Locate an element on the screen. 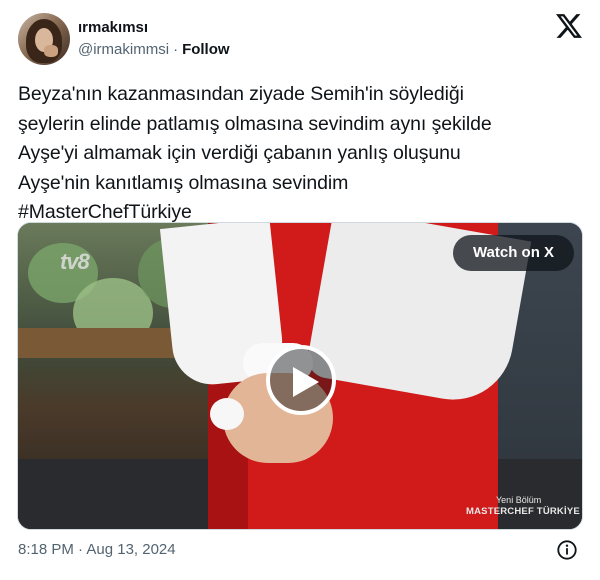 This screenshot has width=600, height=580. x-logo-icon is located at coordinates (569, 26).